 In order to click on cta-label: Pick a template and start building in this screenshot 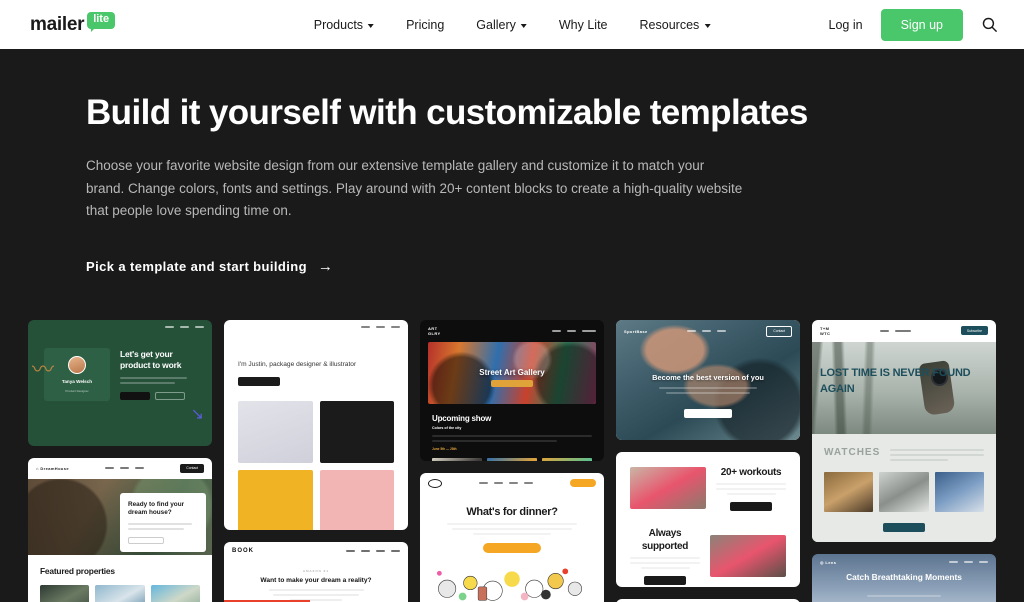, I will do `click(196, 266)`.